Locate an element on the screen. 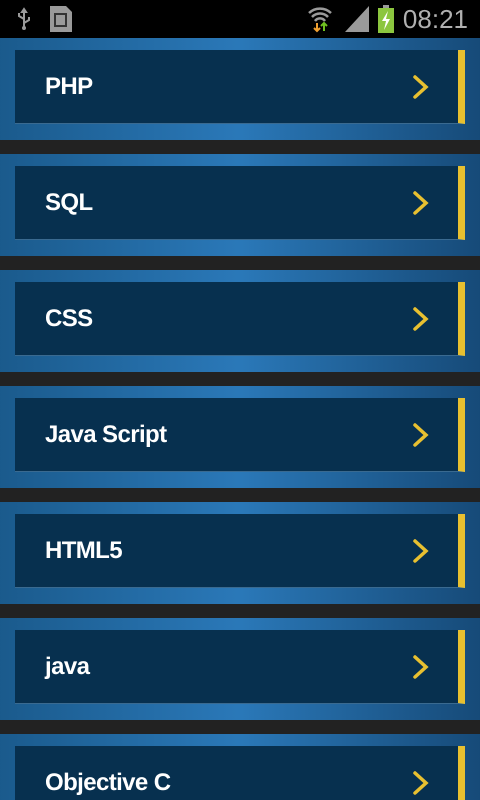 The width and height of the screenshot is (480, 800). list-item: CSS is located at coordinates (240, 319).